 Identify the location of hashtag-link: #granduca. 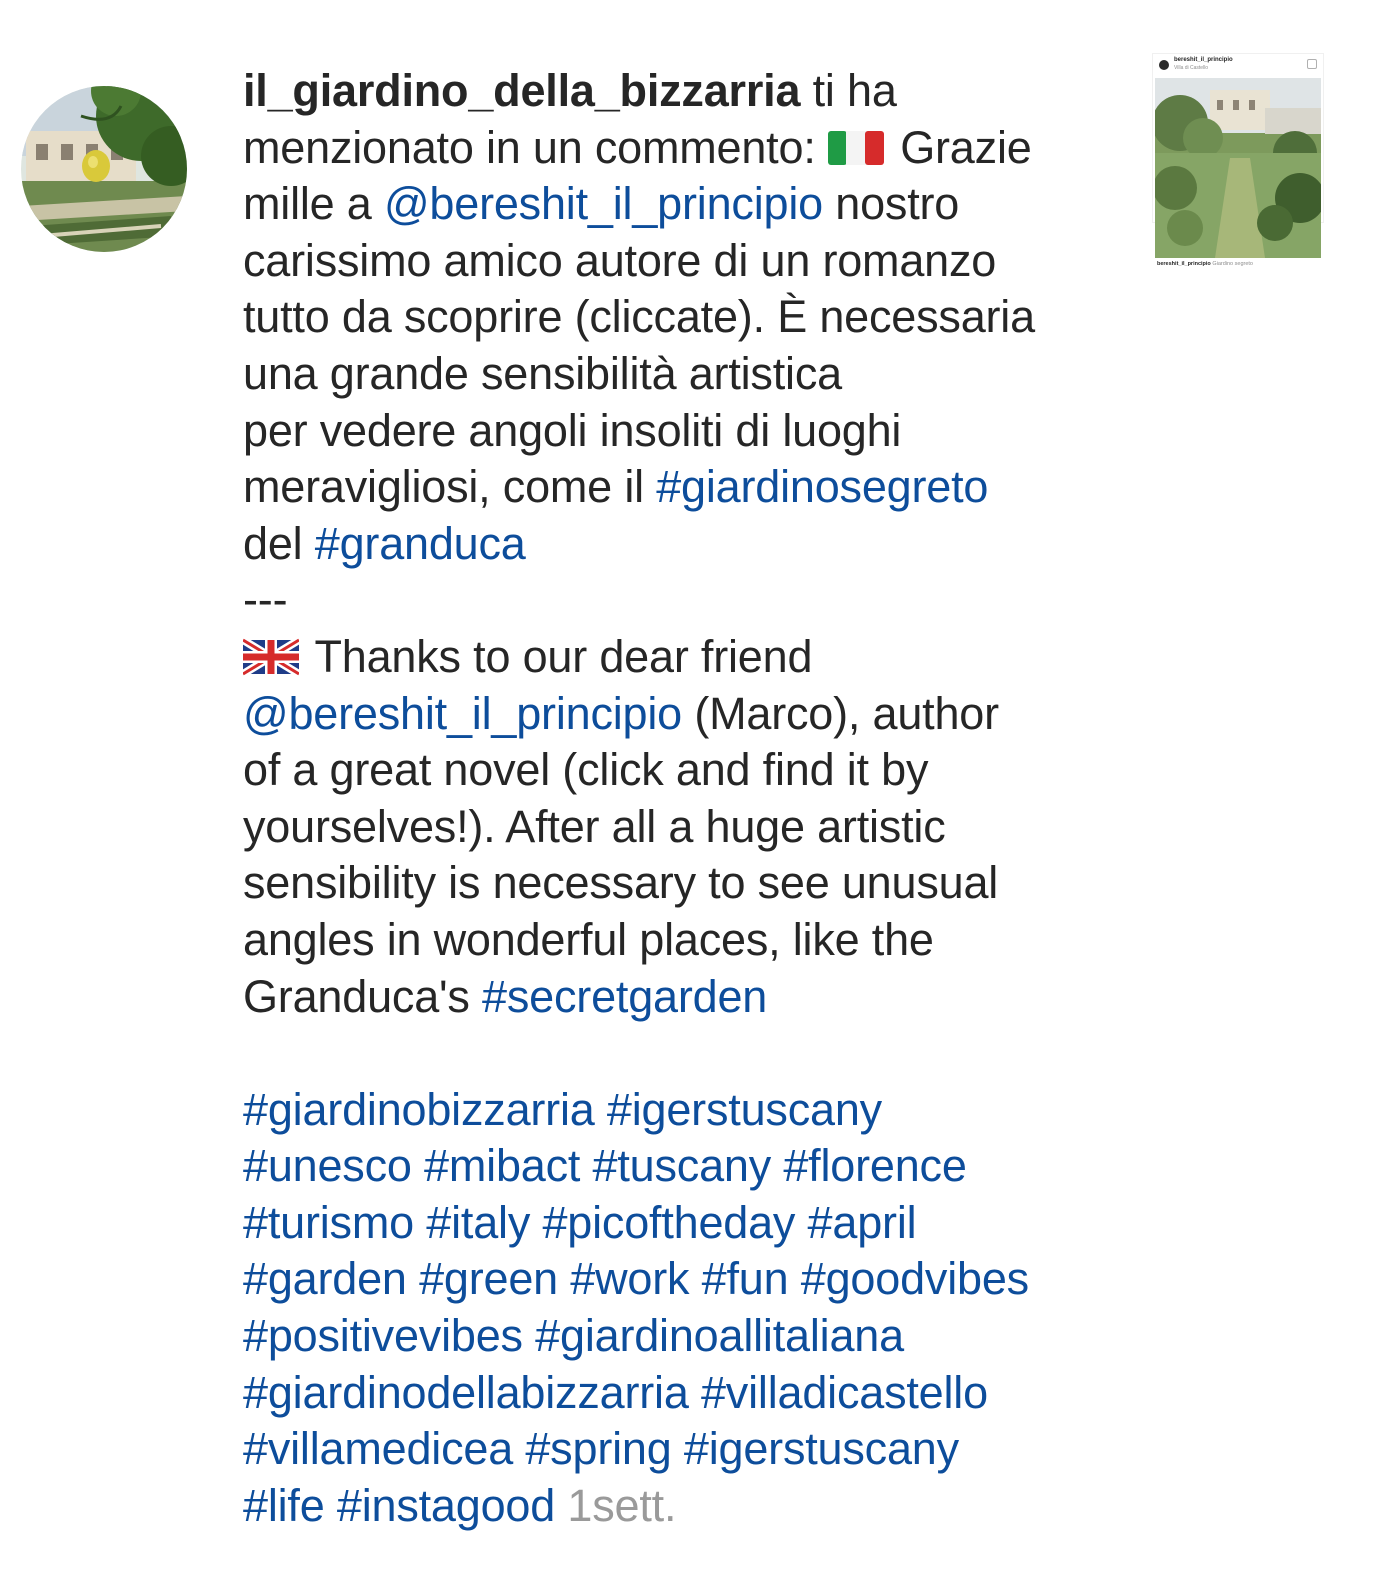
(420, 543).